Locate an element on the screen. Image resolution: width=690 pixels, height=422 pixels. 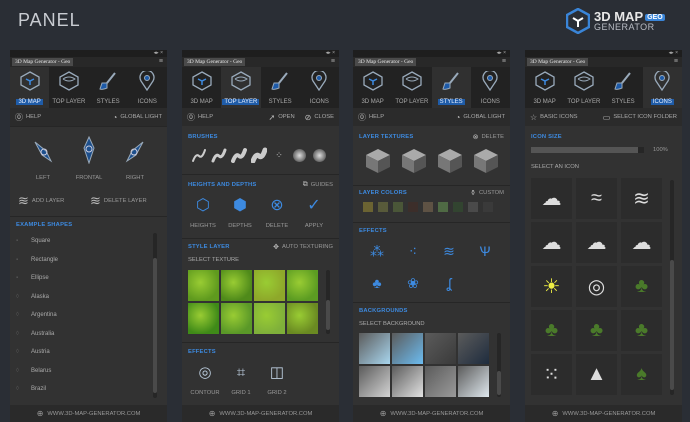
delete-button: ⊗ DELETE is located at coordinates (488, 137).